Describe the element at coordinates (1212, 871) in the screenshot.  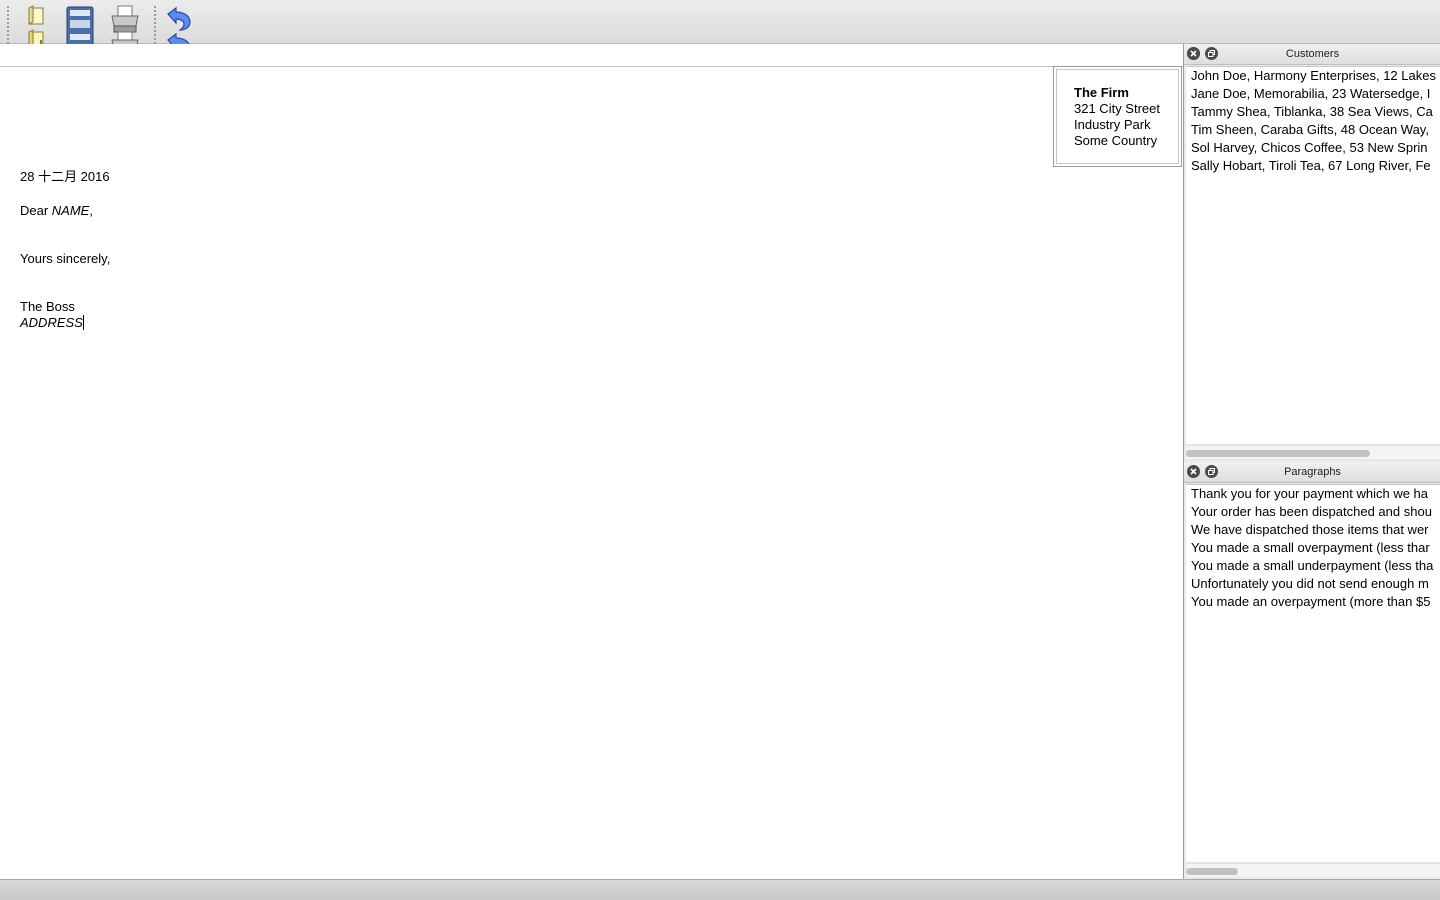
I see `paragraphs-scrollbar-thumb` at that location.